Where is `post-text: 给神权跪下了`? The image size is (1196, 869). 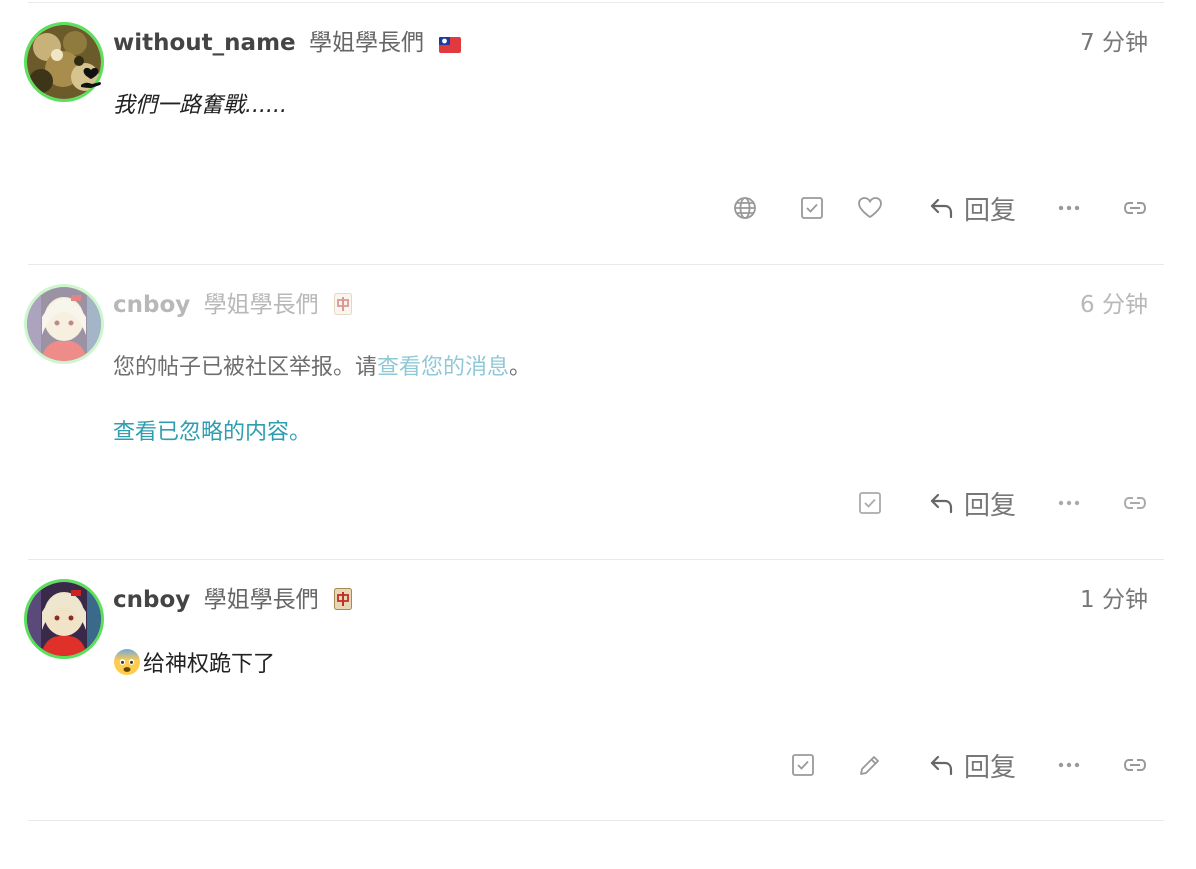 post-text: 给神权跪下了 is located at coordinates (209, 664).